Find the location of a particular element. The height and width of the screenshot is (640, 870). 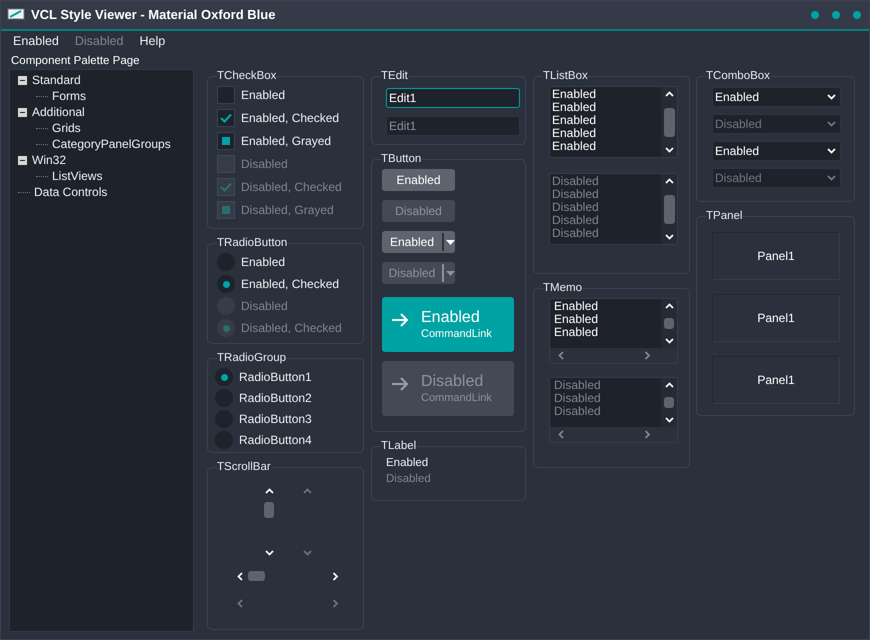

radio-label: RadioButton2 is located at coordinates (275, 398).